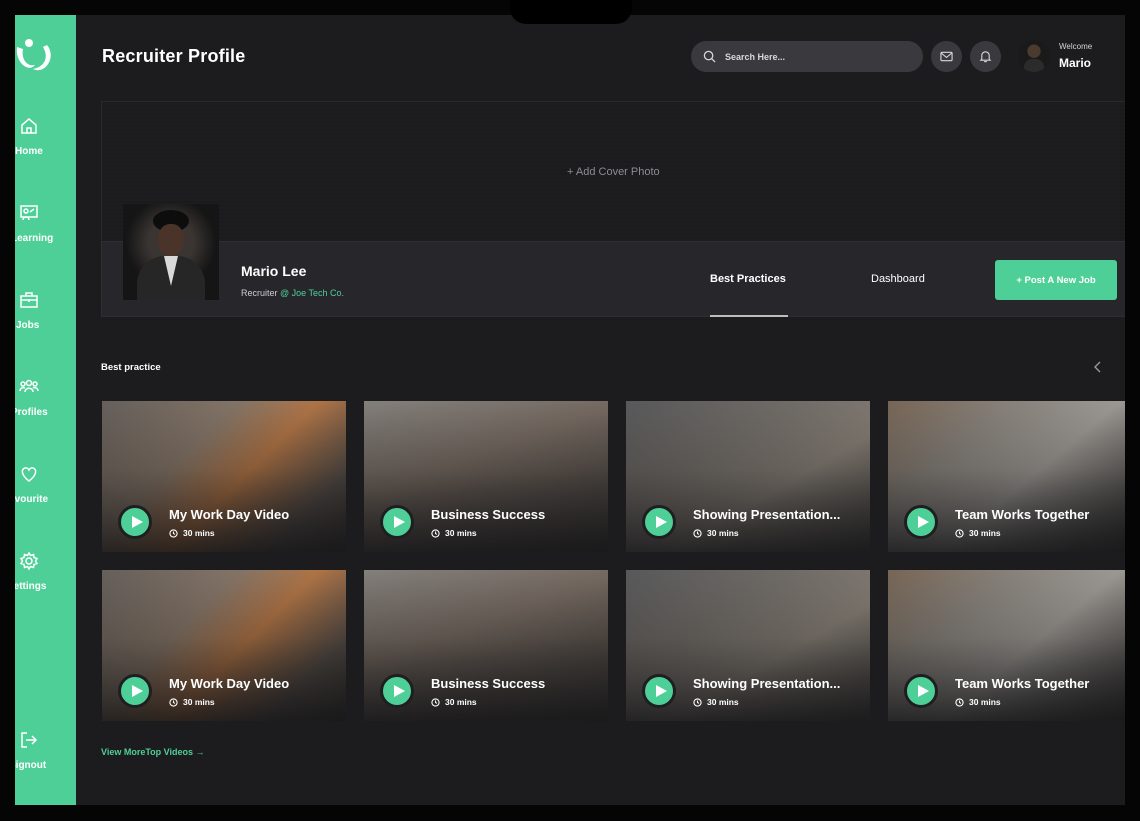 This screenshot has width=1140, height=821. I want to click on sidebar-item-jobs: Jobs, so click(45, 315).